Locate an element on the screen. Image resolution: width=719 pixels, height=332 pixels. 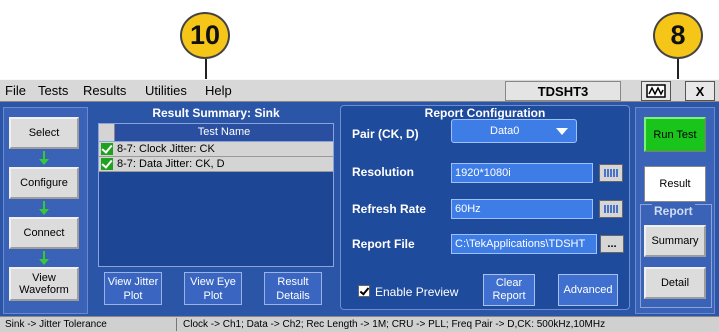
view-jitter-plot-button: View Jitter Plot is located at coordinates (133, 288).